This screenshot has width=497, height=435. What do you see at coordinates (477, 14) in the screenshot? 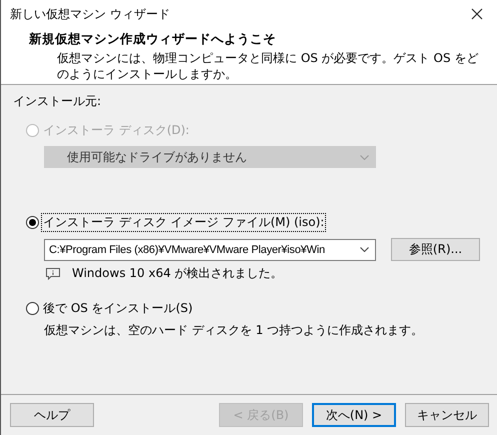
I see `close-icon` at bounding box center [477, 14].